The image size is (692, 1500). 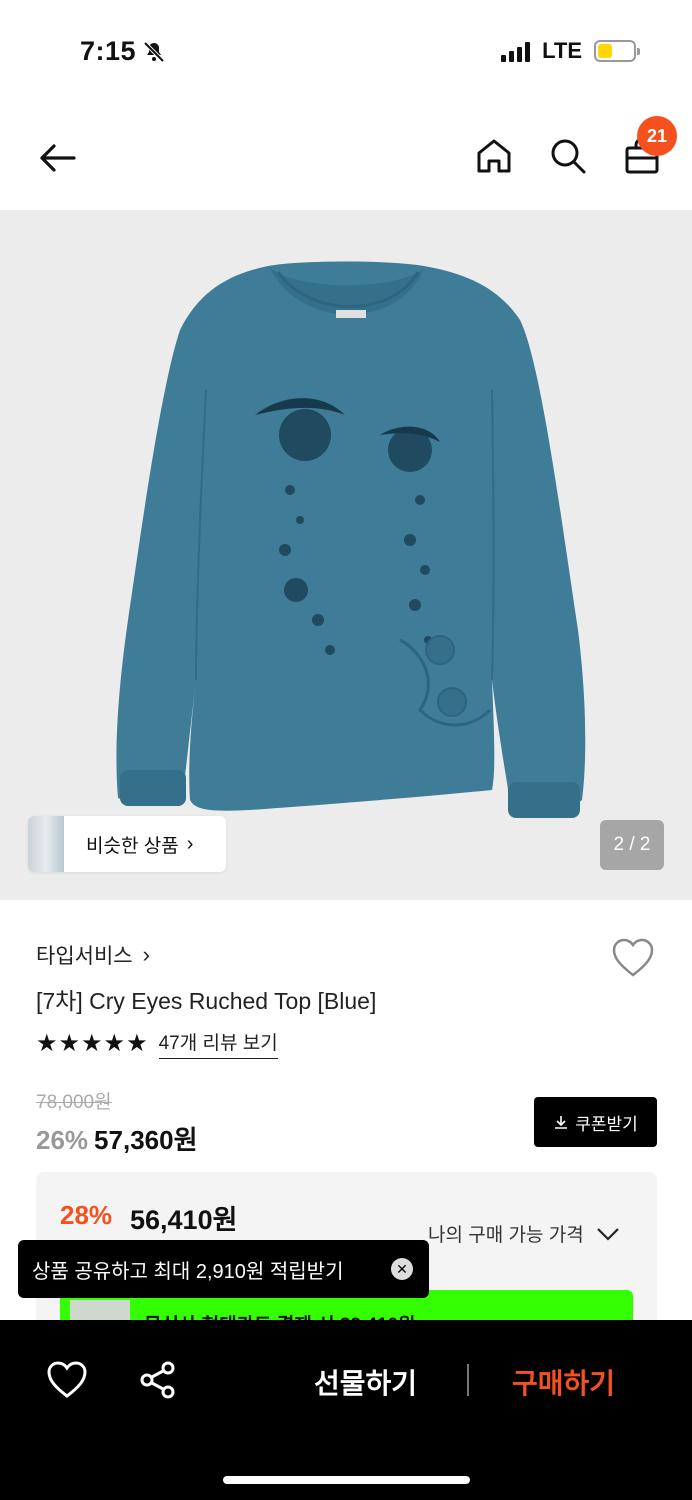 I want to click on bell-slash-icon, so click(x=154, y=51).